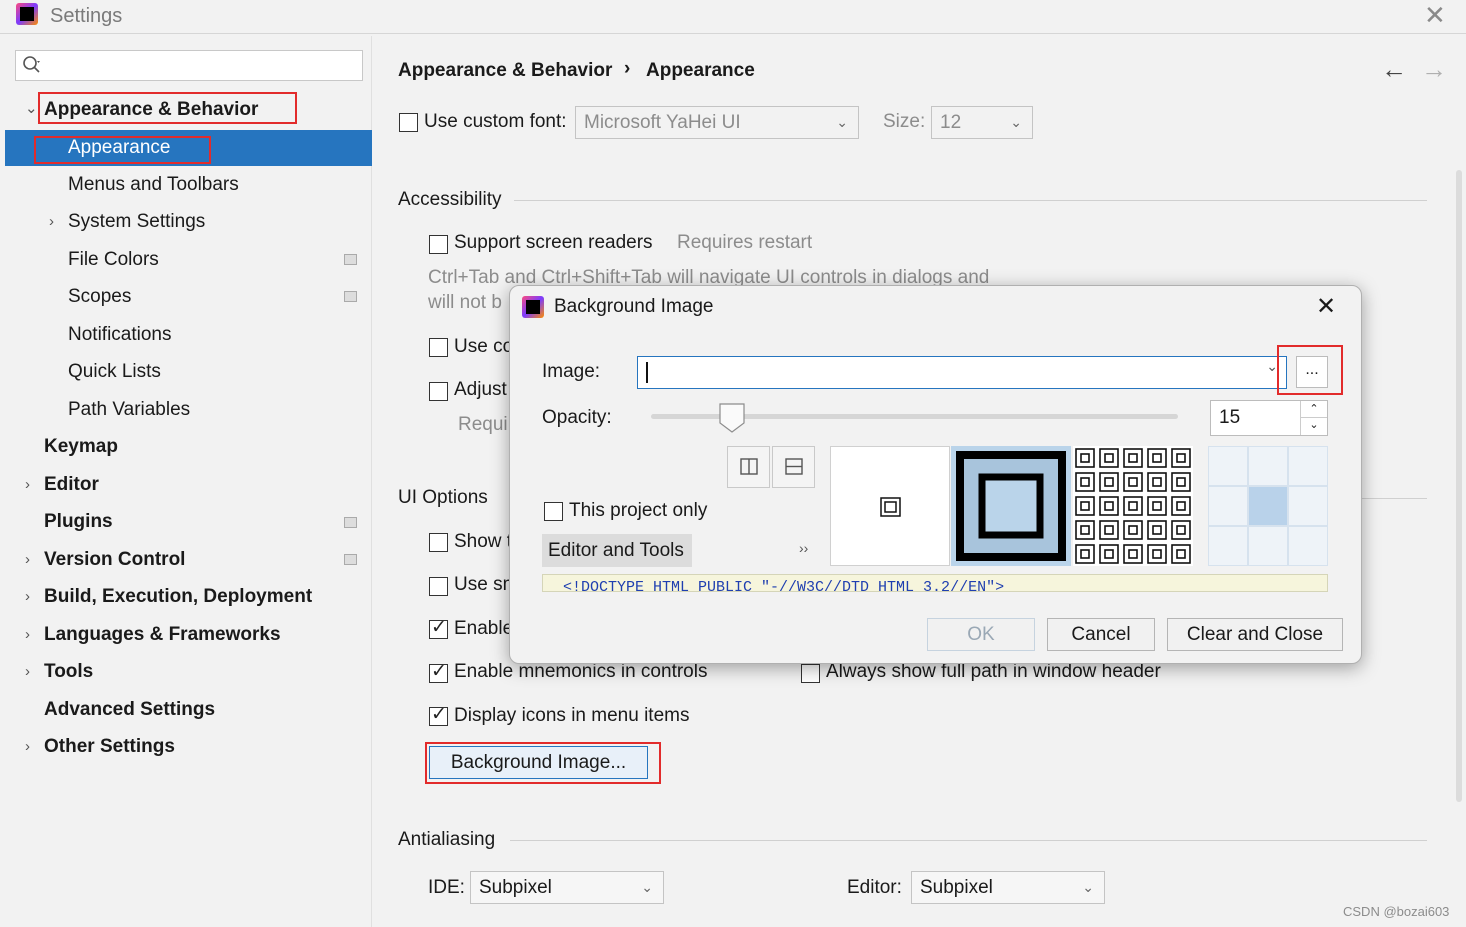 This screenshot has height=927, width=1466. What do you see at coordinates (438, 586) in the screenshot?
I see `use-smaller-checkbox` at bounding box center [438, 586].